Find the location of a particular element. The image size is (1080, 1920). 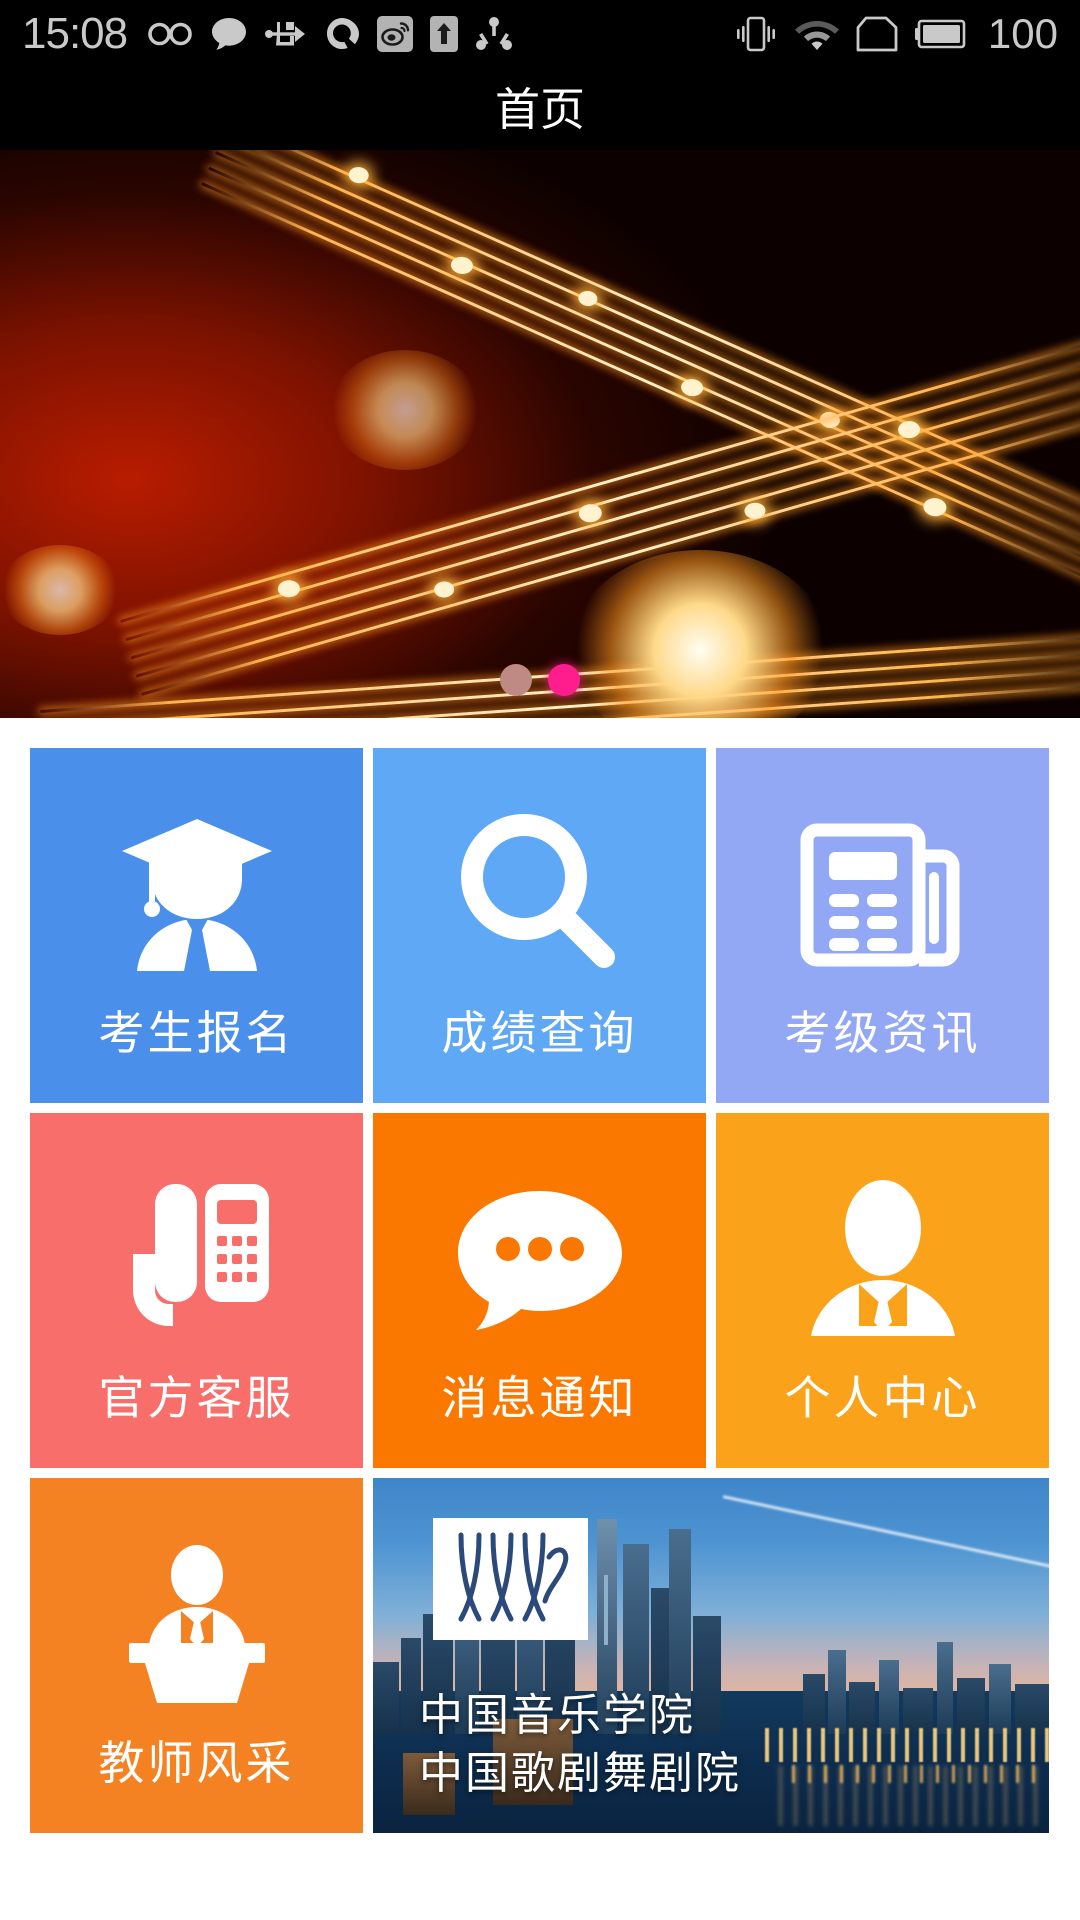

tile-teacher-profiles: 教师风采 is located at coordinates (196, 1655).